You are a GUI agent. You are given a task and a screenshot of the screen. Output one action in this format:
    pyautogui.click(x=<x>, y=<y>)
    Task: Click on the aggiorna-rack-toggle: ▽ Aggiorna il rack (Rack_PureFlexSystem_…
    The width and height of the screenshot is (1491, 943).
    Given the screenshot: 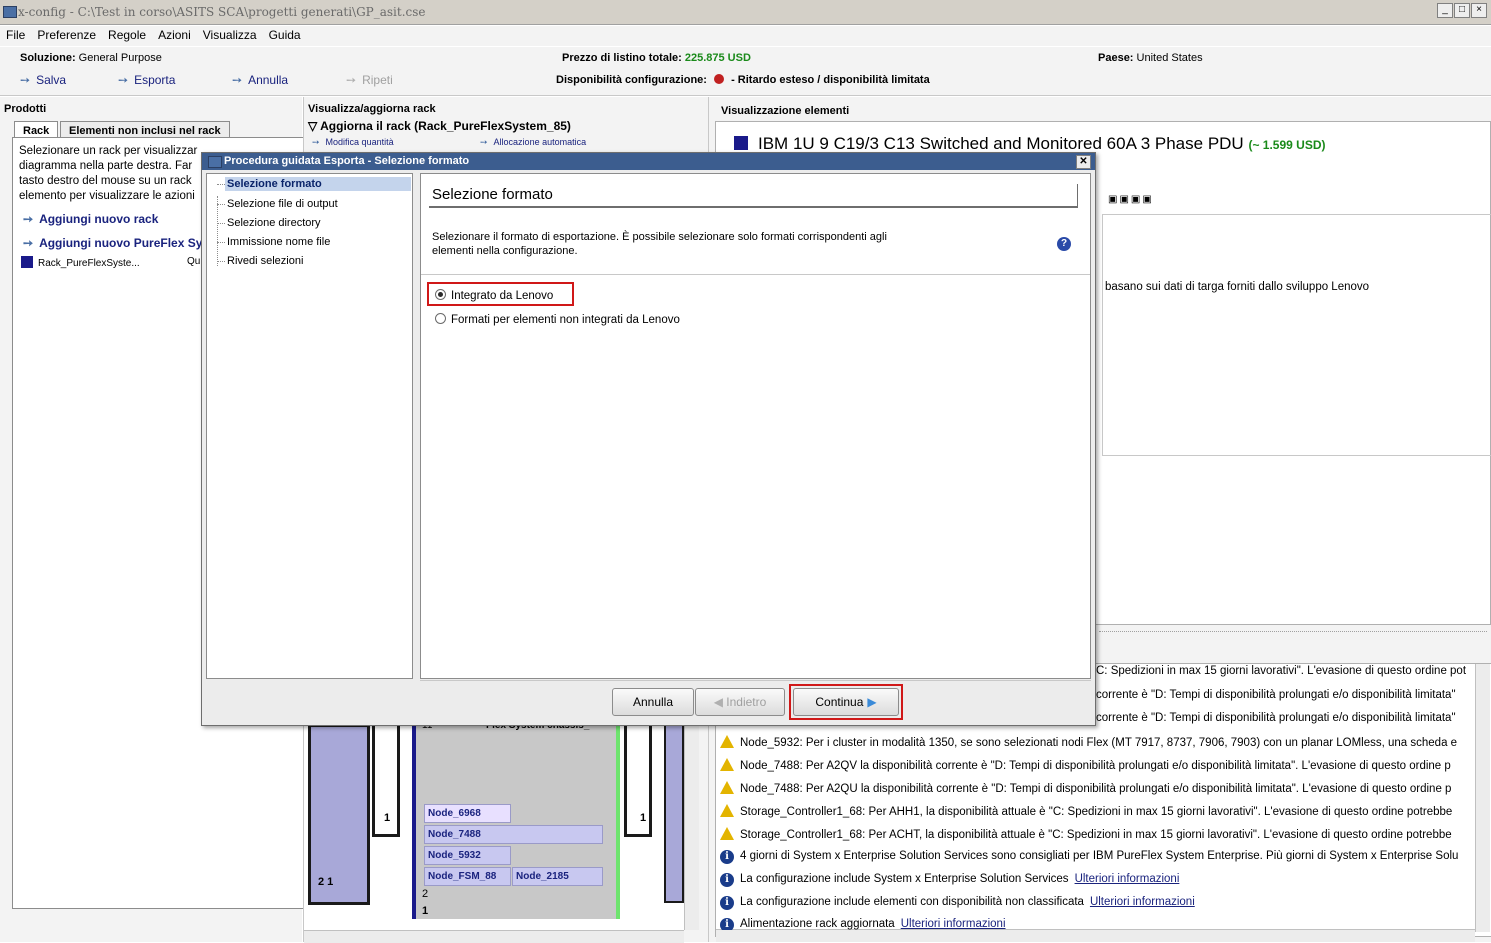 What is the action you would take?
    pyautogui.click(x=439, y=126)
    